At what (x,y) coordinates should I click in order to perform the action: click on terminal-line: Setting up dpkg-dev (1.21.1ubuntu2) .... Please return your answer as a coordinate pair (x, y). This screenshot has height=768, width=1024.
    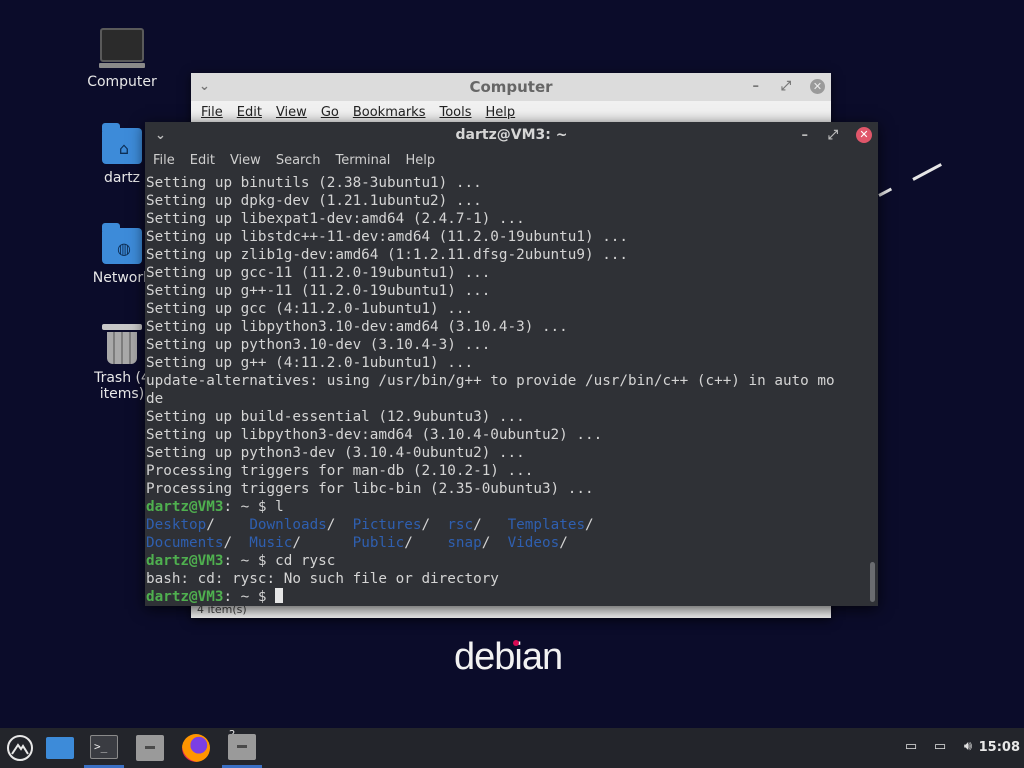
    Looking at the image, I should click on (314, 201).